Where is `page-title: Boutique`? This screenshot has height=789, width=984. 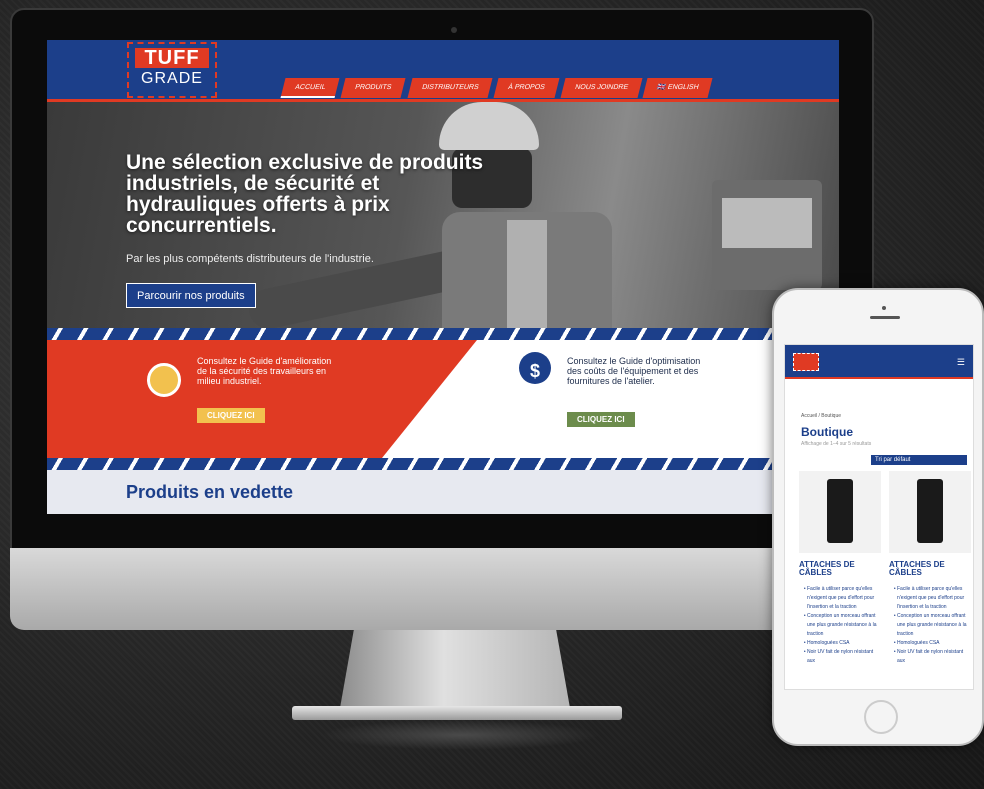 page-title: Boutique is located at coordinates (827, 432).